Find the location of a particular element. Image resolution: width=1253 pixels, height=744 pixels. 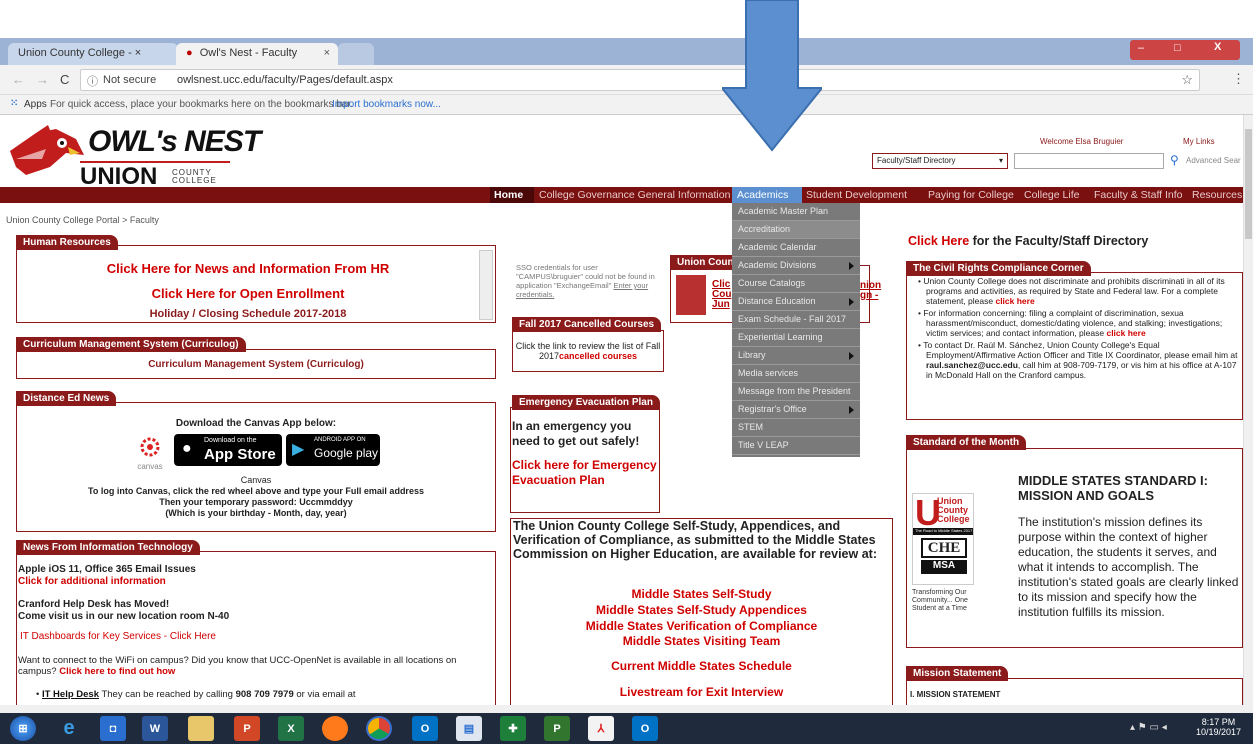

livestream-link: Livestream for Exit Interview is located at coordinates (701, 692).